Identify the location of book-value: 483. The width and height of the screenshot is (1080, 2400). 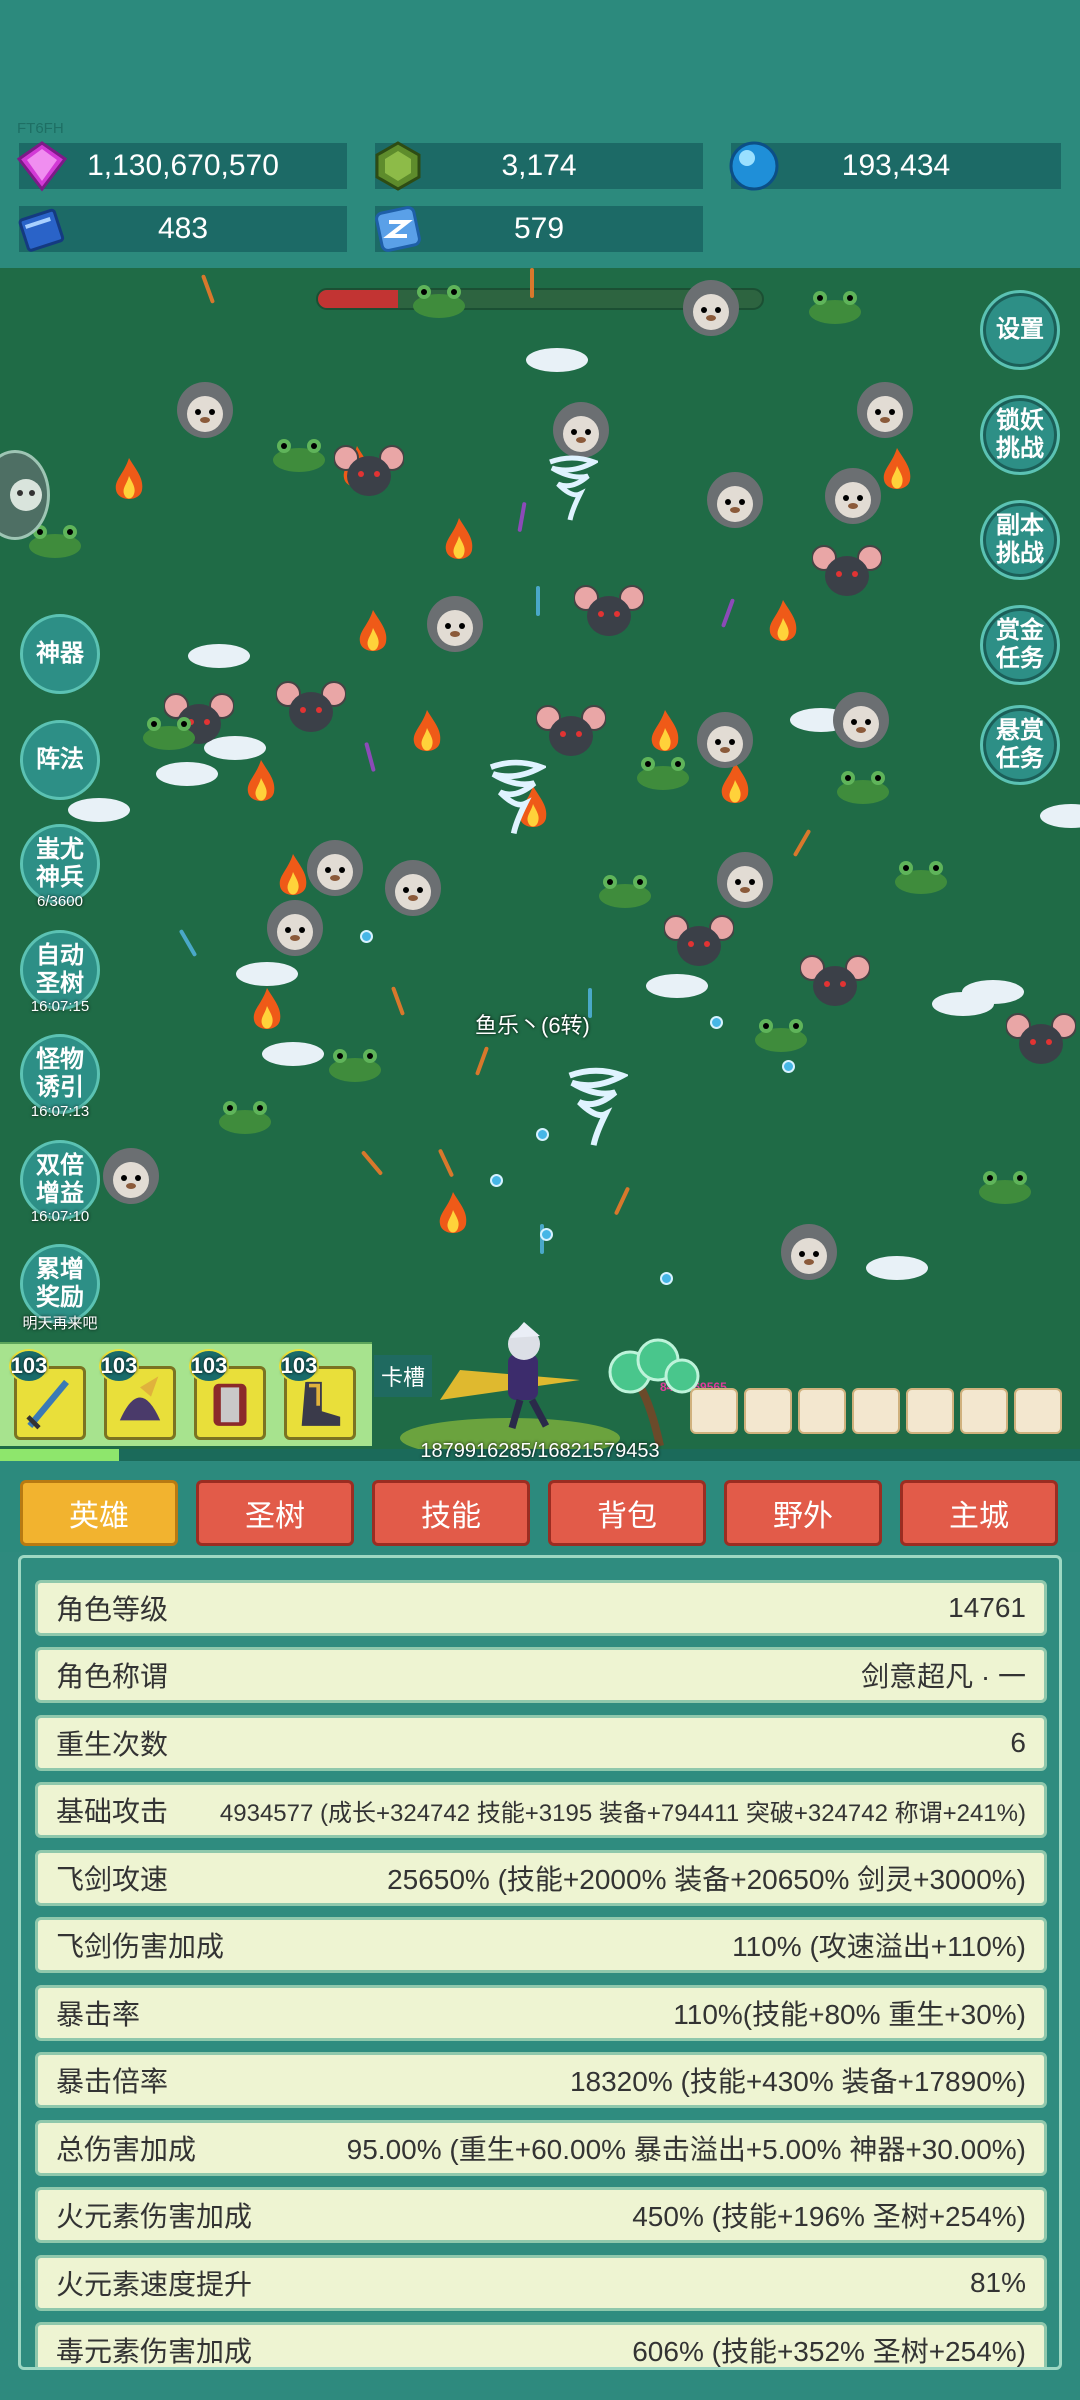
(183, 228).